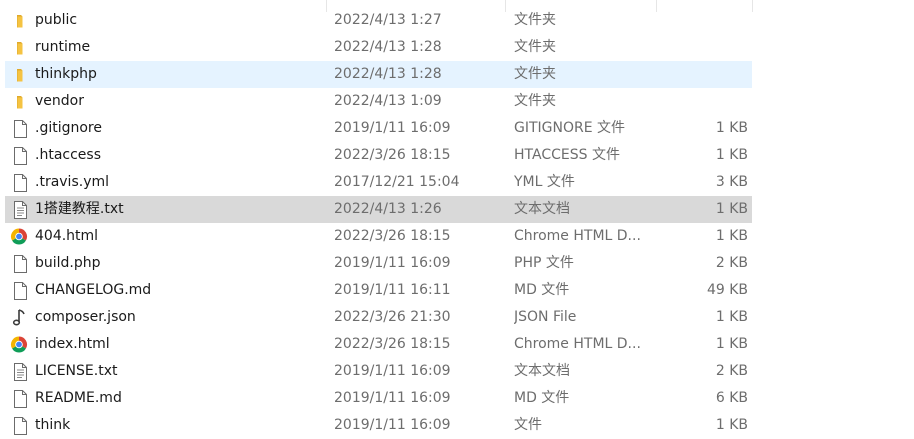  Describe the element at coordinates (53, 425) in the screenshot. I see `file-name: think` at that location.